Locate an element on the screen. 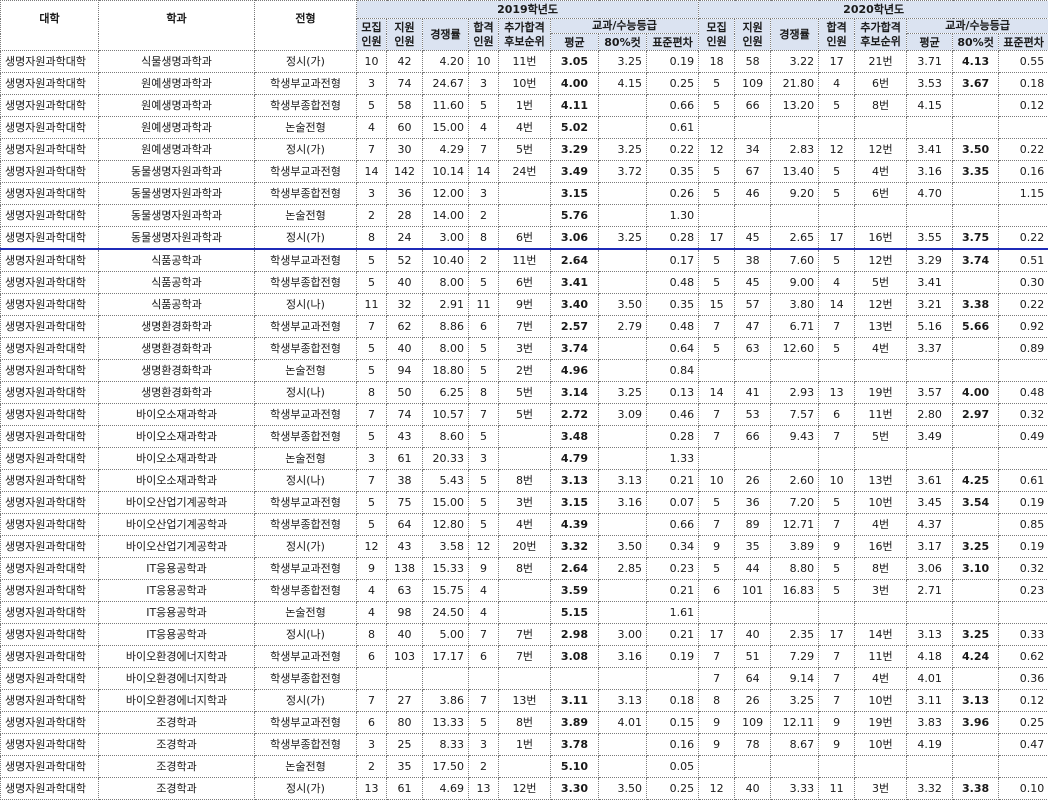 The height and width of the screenshot is (805, 1048). table-cell: 12.71 is located at coordinates (795, 524).